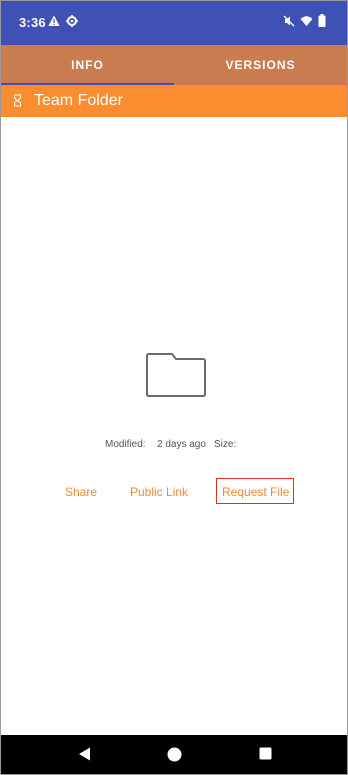 The image size is (348, 775). I want to click on home-icon, so click(174, 757).